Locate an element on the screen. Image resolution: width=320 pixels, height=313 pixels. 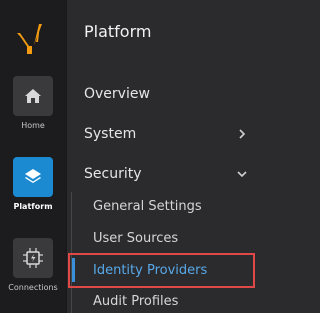
sub-item-audit-profiles-label: Audit Profiles is located at coordinates (136, 301).